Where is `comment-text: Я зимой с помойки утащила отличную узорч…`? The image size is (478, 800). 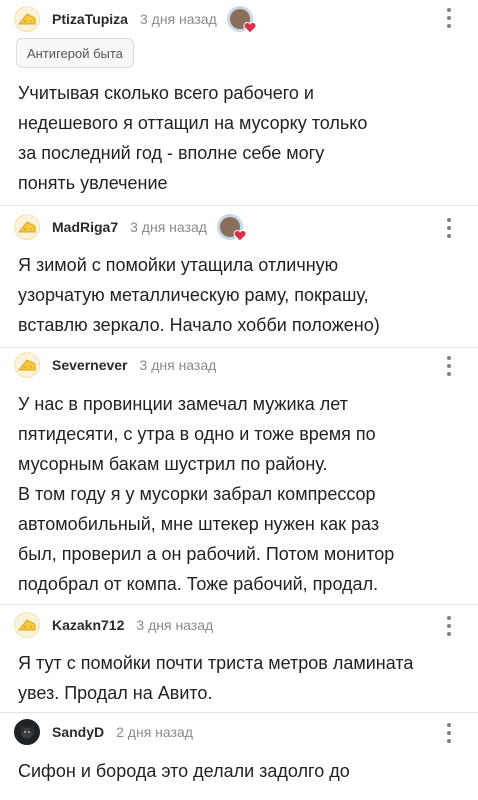
comment-text: Я зимой с помойки утащила отличную узорч… is located at coordinates (199, 295).